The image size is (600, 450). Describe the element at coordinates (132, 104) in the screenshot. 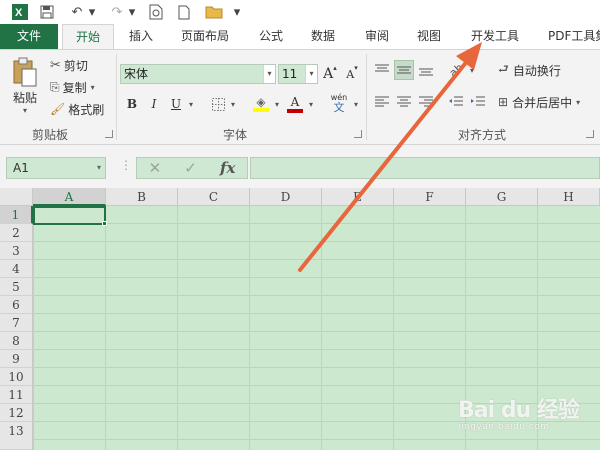

I see `bold-button: B` at that location.